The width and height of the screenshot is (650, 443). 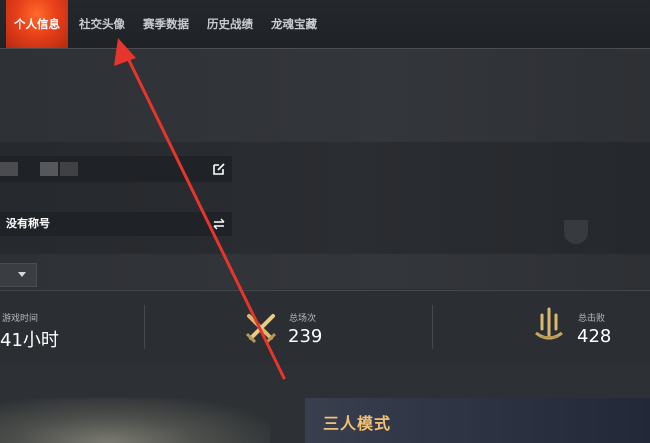 I want to click on stat-value-total-matches: 239, so click(x=305, y=336).